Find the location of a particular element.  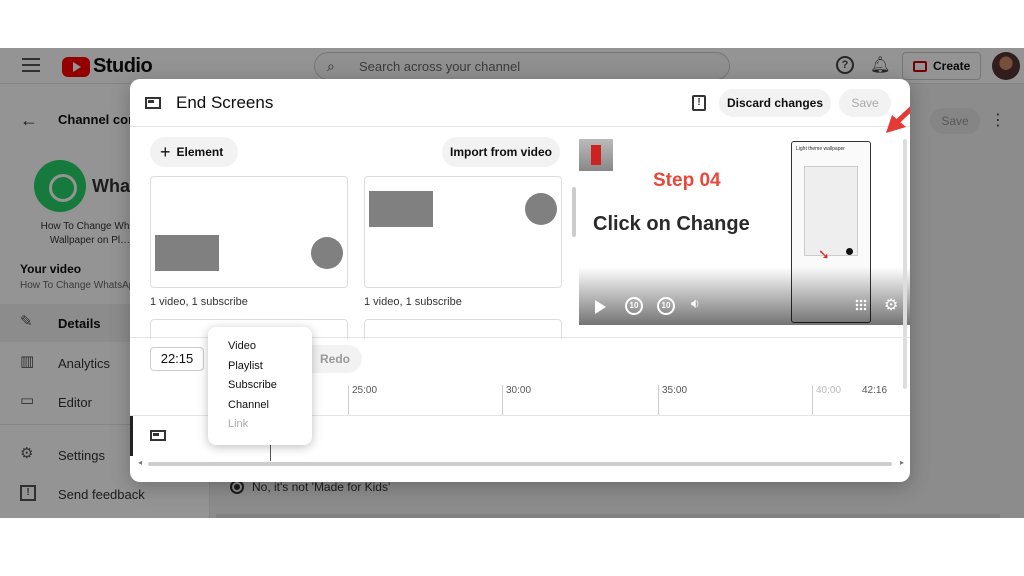

plus-icon: + is located at coordinates (165, 152).